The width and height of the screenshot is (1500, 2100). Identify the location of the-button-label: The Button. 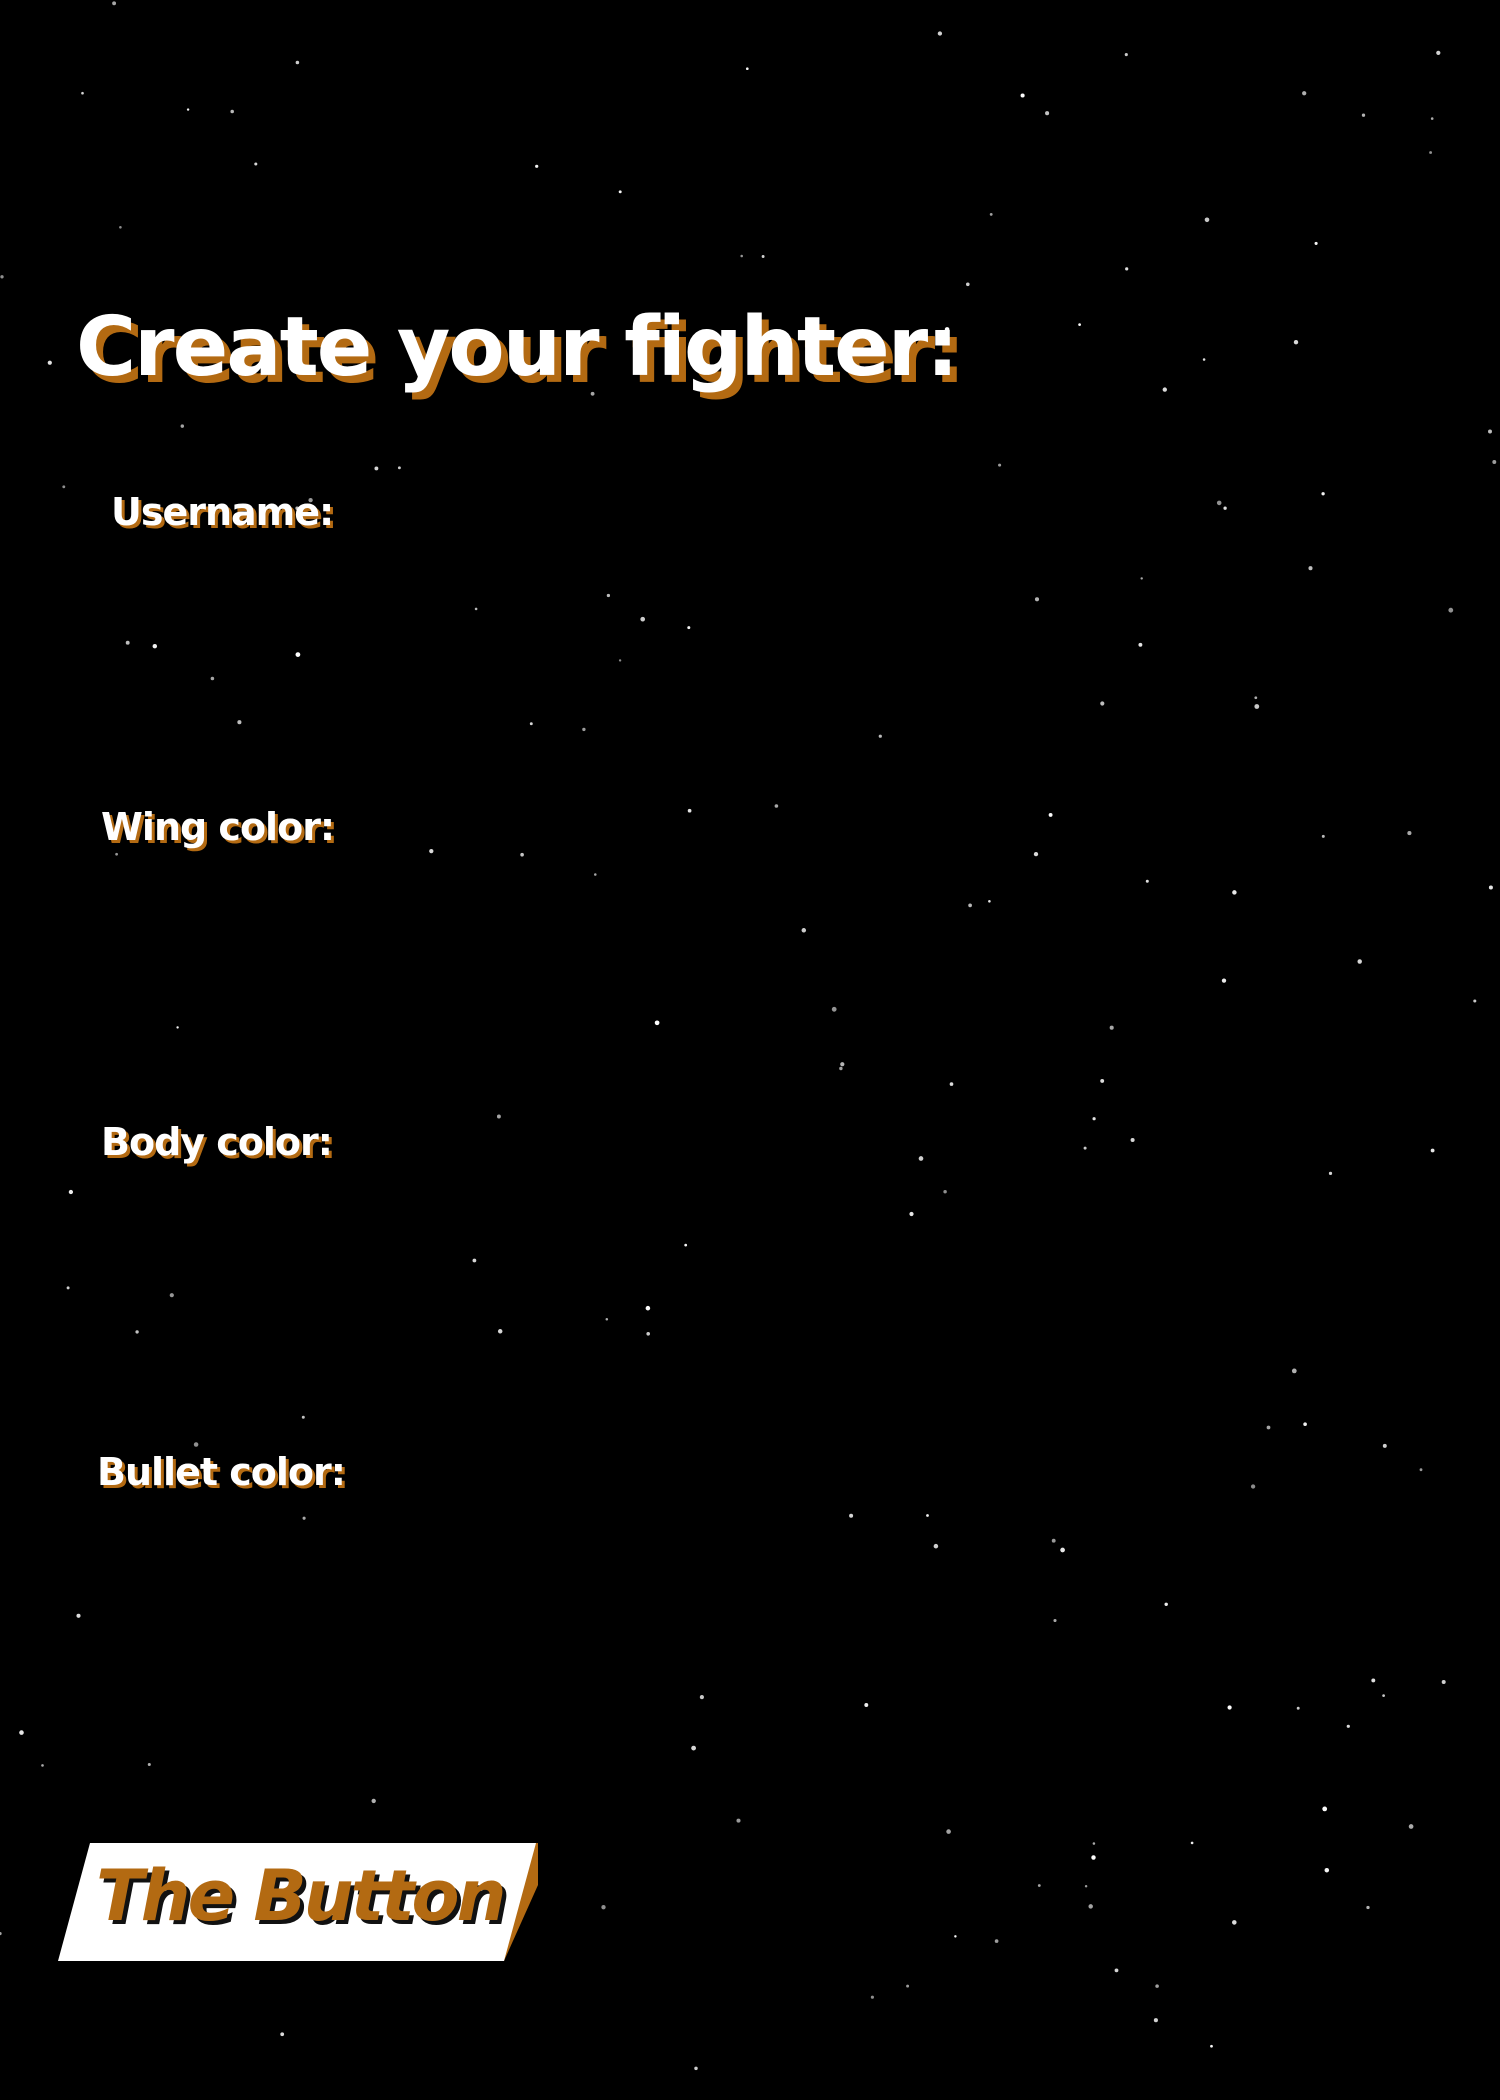
(301, 1896).